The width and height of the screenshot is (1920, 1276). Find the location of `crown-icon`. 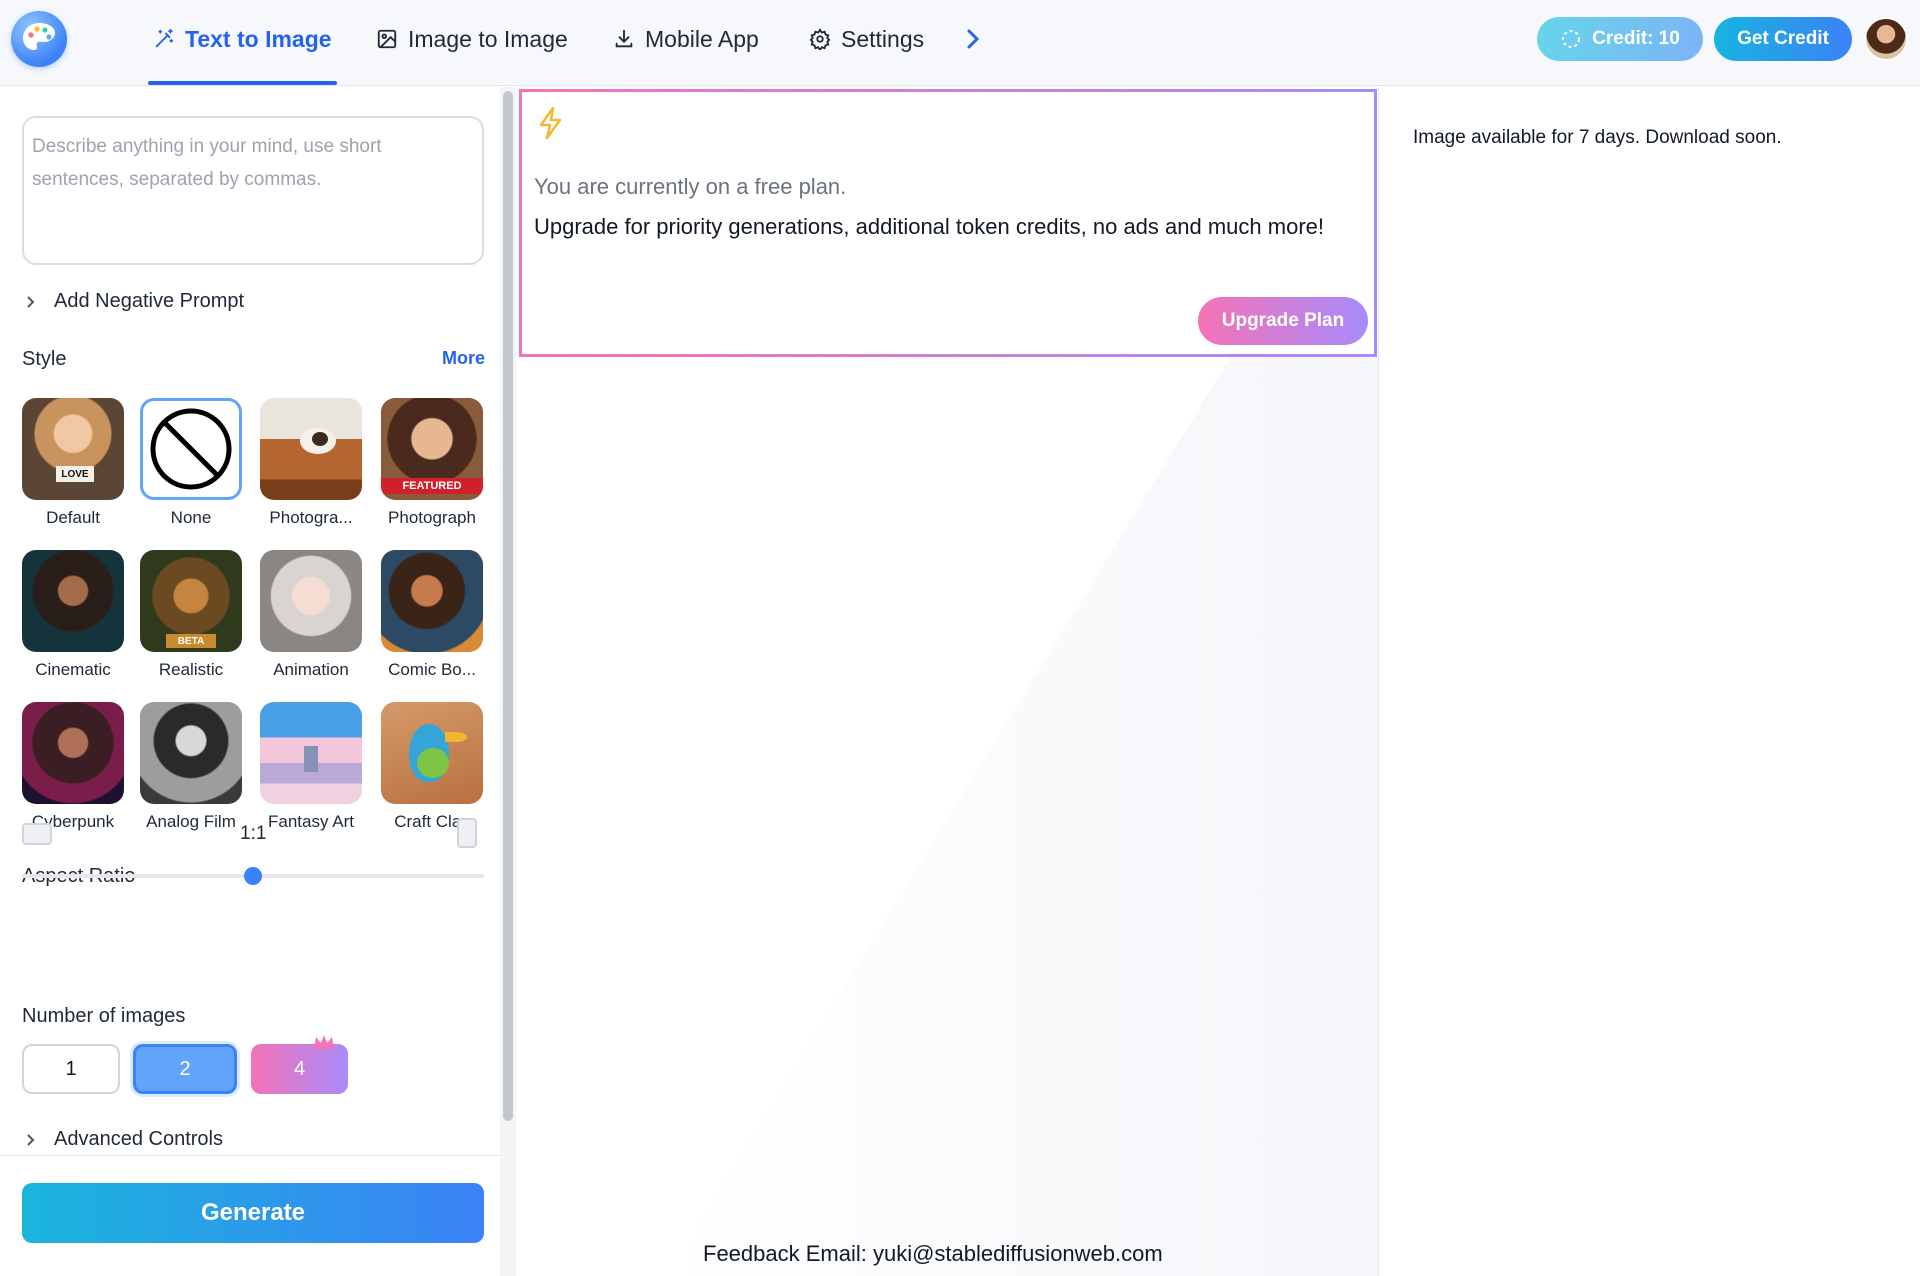

crown-icon is located at coordinates (324, 1042).